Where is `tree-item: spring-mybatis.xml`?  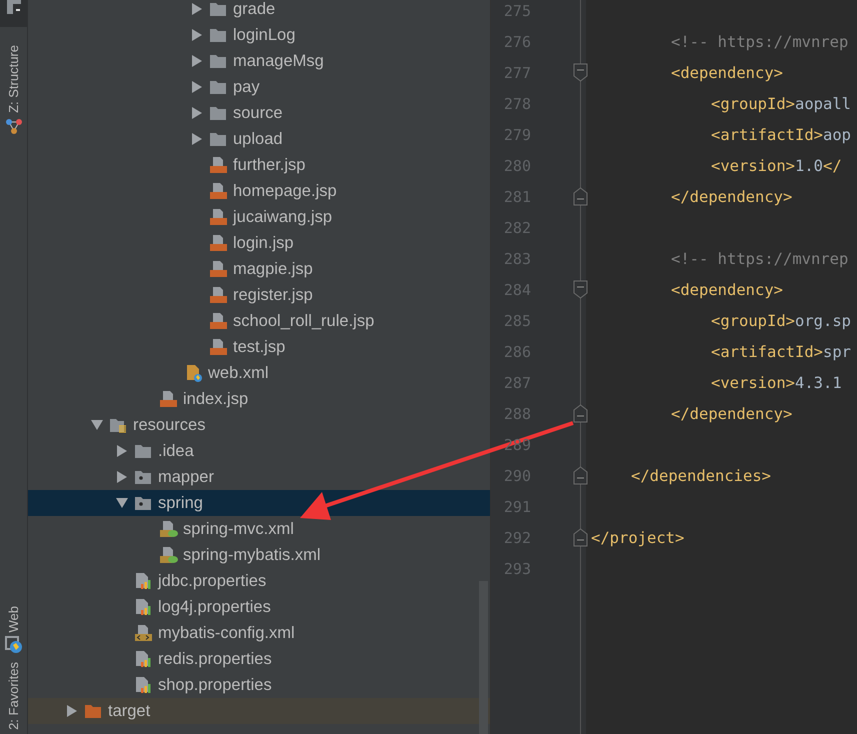 tree-item: spring-mybatis.xml is located at coordinates (259, 555).